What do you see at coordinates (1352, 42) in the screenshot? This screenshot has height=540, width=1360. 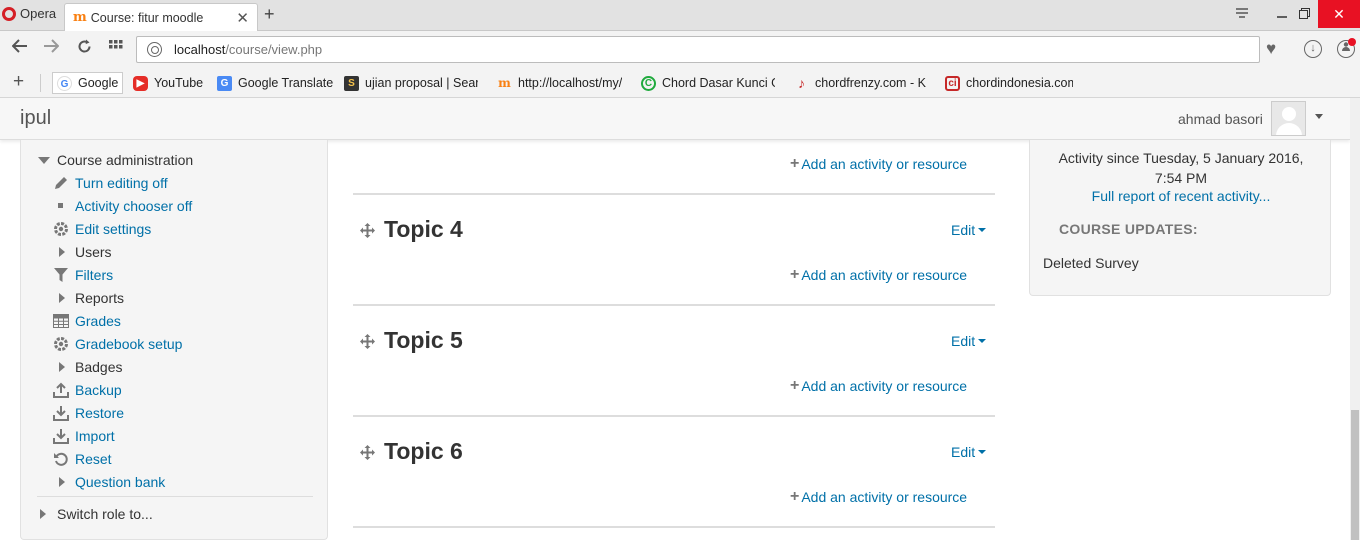 I see `notification-badge` at bounding box center [1352, 42].